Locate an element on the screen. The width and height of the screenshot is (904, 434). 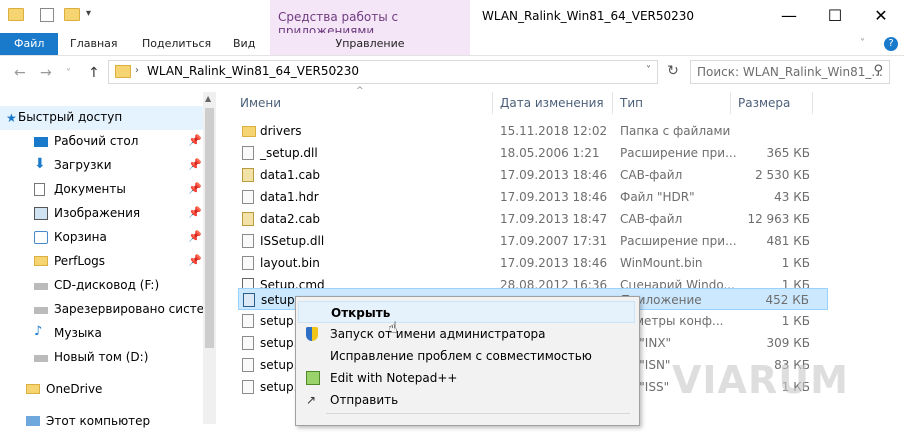
sidebar-item-downloads: ⬇ Загрузки 📌 is located at coordinates (103, 166).